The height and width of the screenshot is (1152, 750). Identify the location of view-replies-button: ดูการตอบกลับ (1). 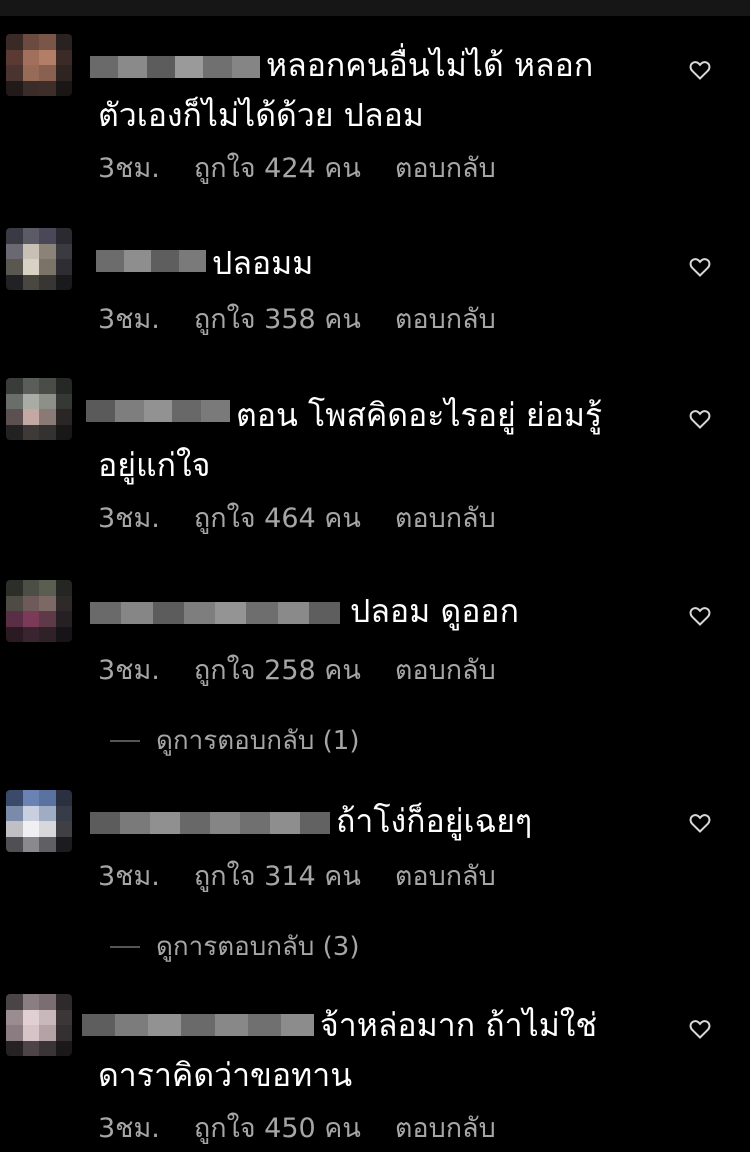
(234, 740).